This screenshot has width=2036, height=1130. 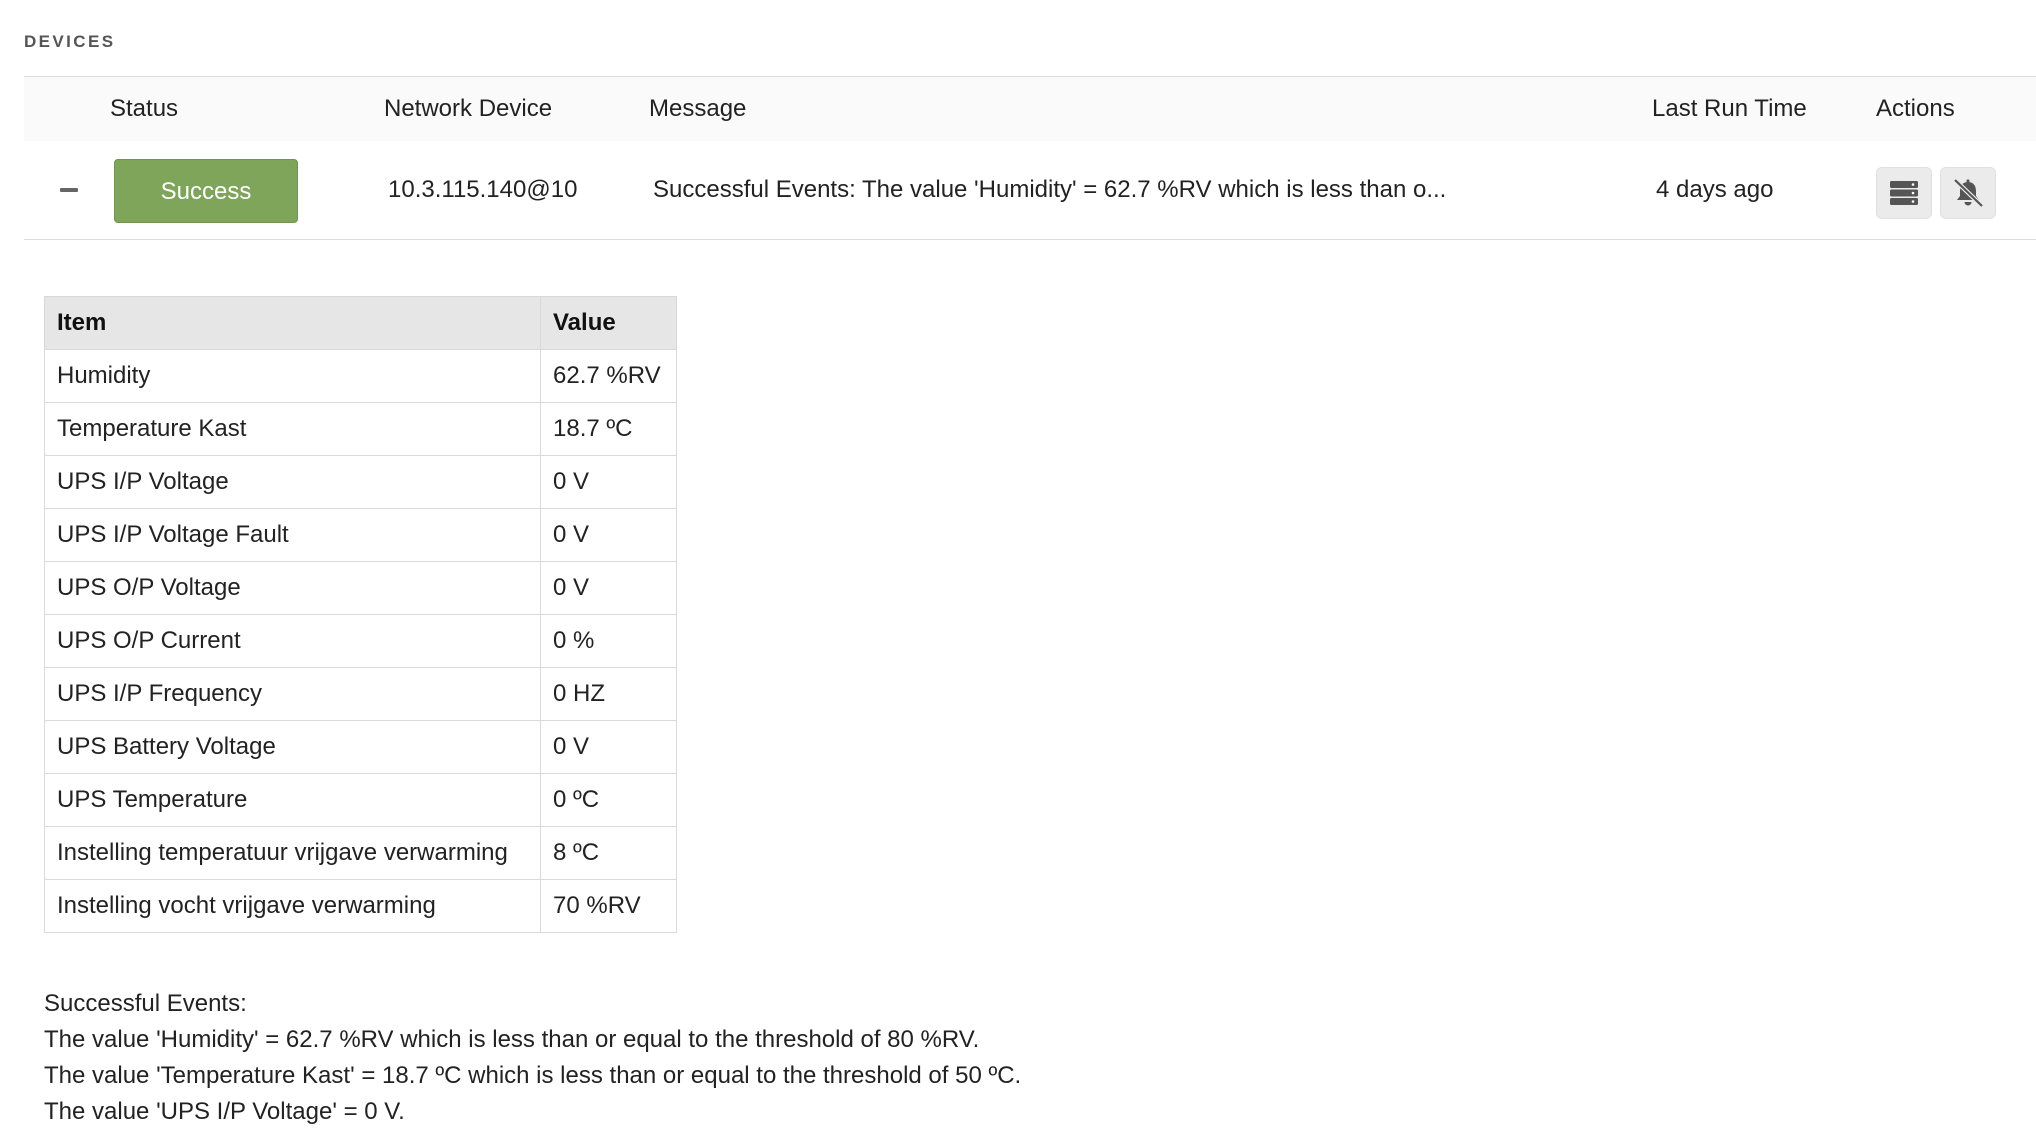 What do you see at coordinates (1715, 189) in the screenshot?
I see `last-run-time-cell: 4 days ago` at bounding box center [1715, 189].